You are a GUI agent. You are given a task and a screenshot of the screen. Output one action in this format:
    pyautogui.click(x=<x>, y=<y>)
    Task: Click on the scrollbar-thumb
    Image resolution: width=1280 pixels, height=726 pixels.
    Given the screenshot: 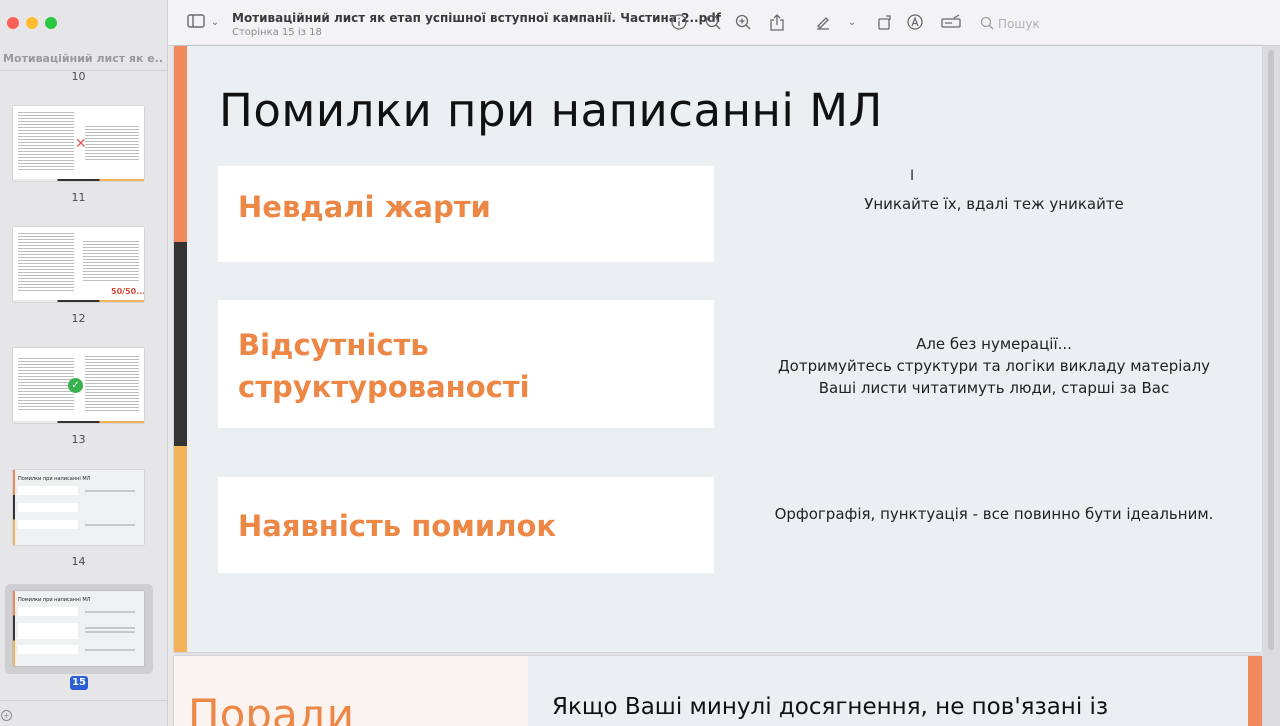 What is the action you would take?
    pyautogui.click(x=1271, y=350)
    